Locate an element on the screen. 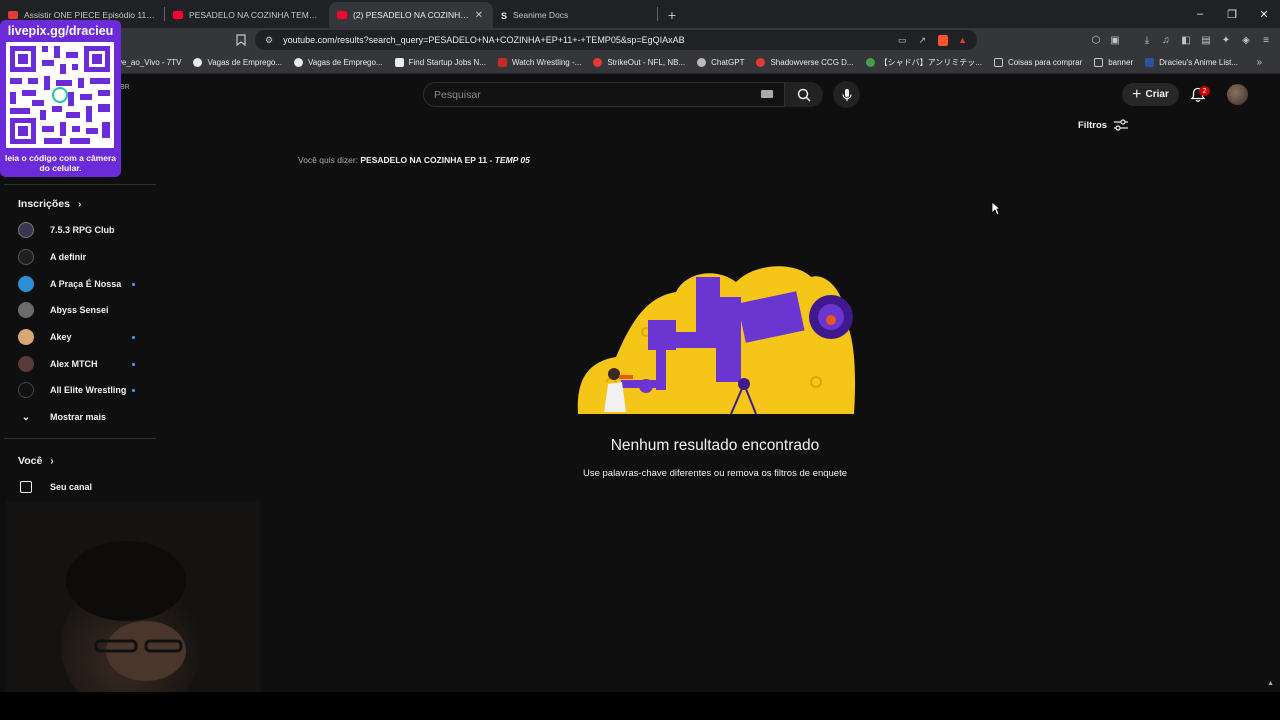 This screenshot has height=720, width=1280. bookmark-label: Coisas para comprar is located at coordinates (1045, 62).